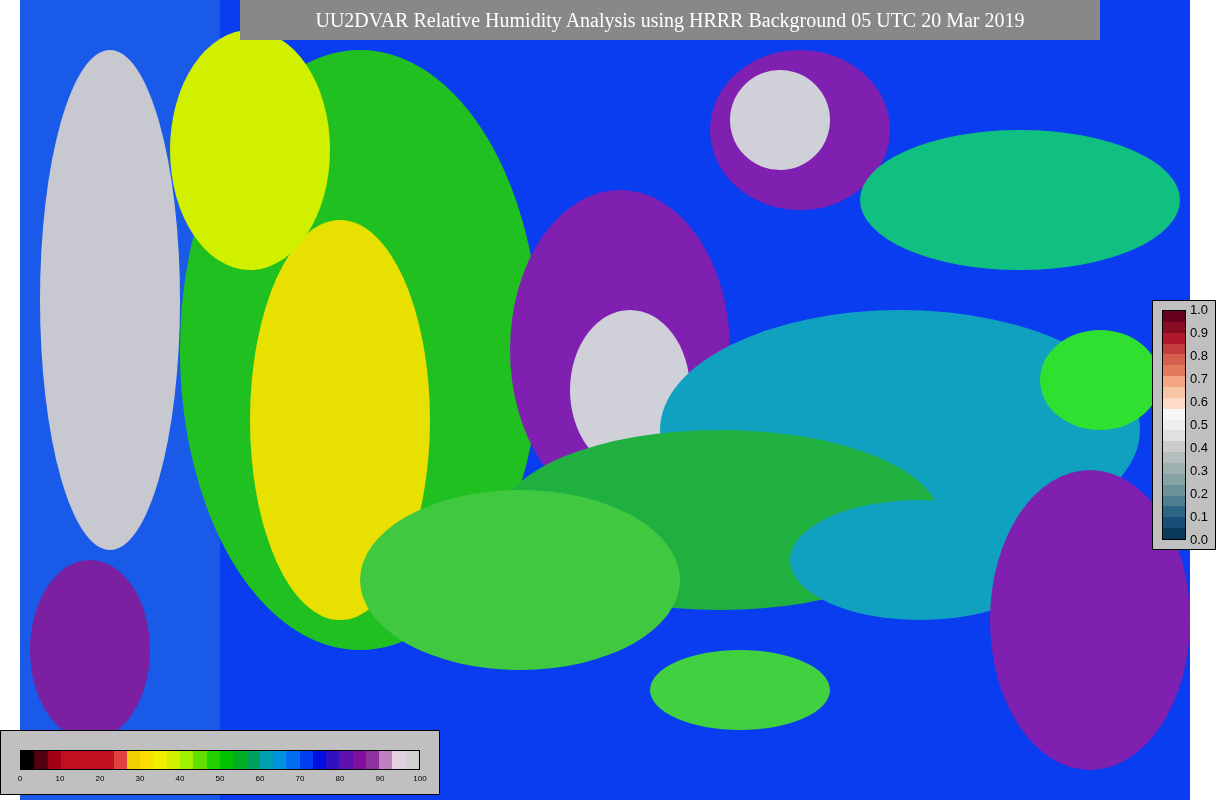  I want to click on tick-label: 0.6, so click(1199, 402).